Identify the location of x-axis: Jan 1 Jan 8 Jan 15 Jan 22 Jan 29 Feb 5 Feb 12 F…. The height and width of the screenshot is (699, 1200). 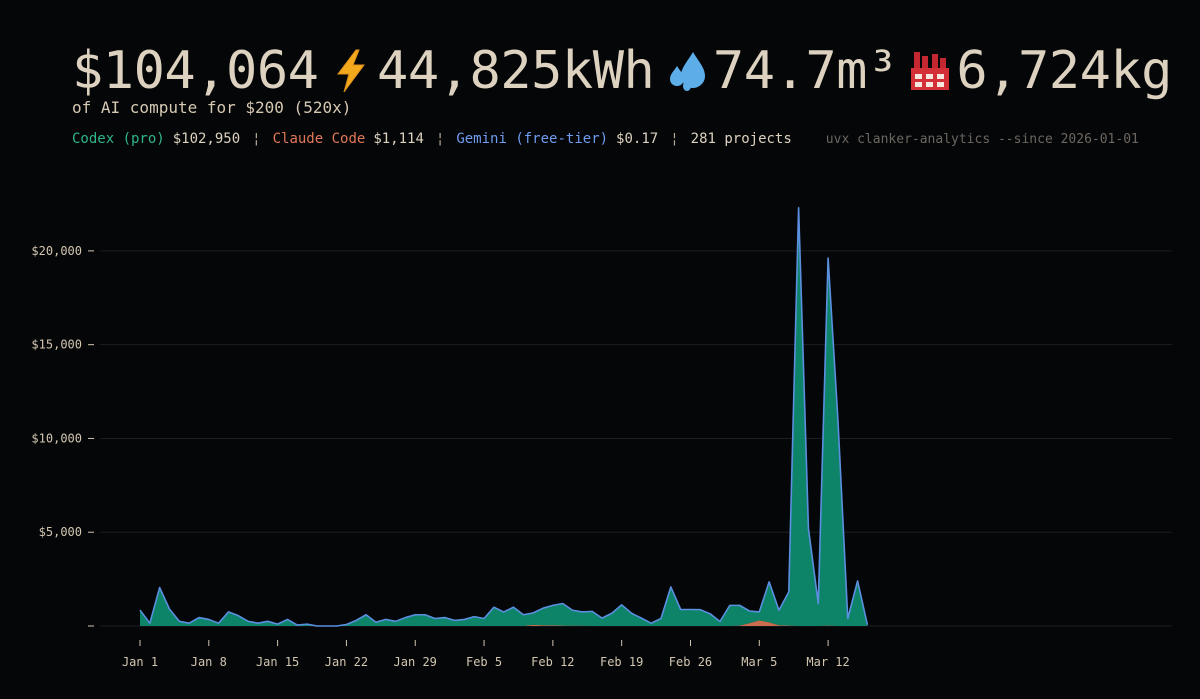
(486, 654).